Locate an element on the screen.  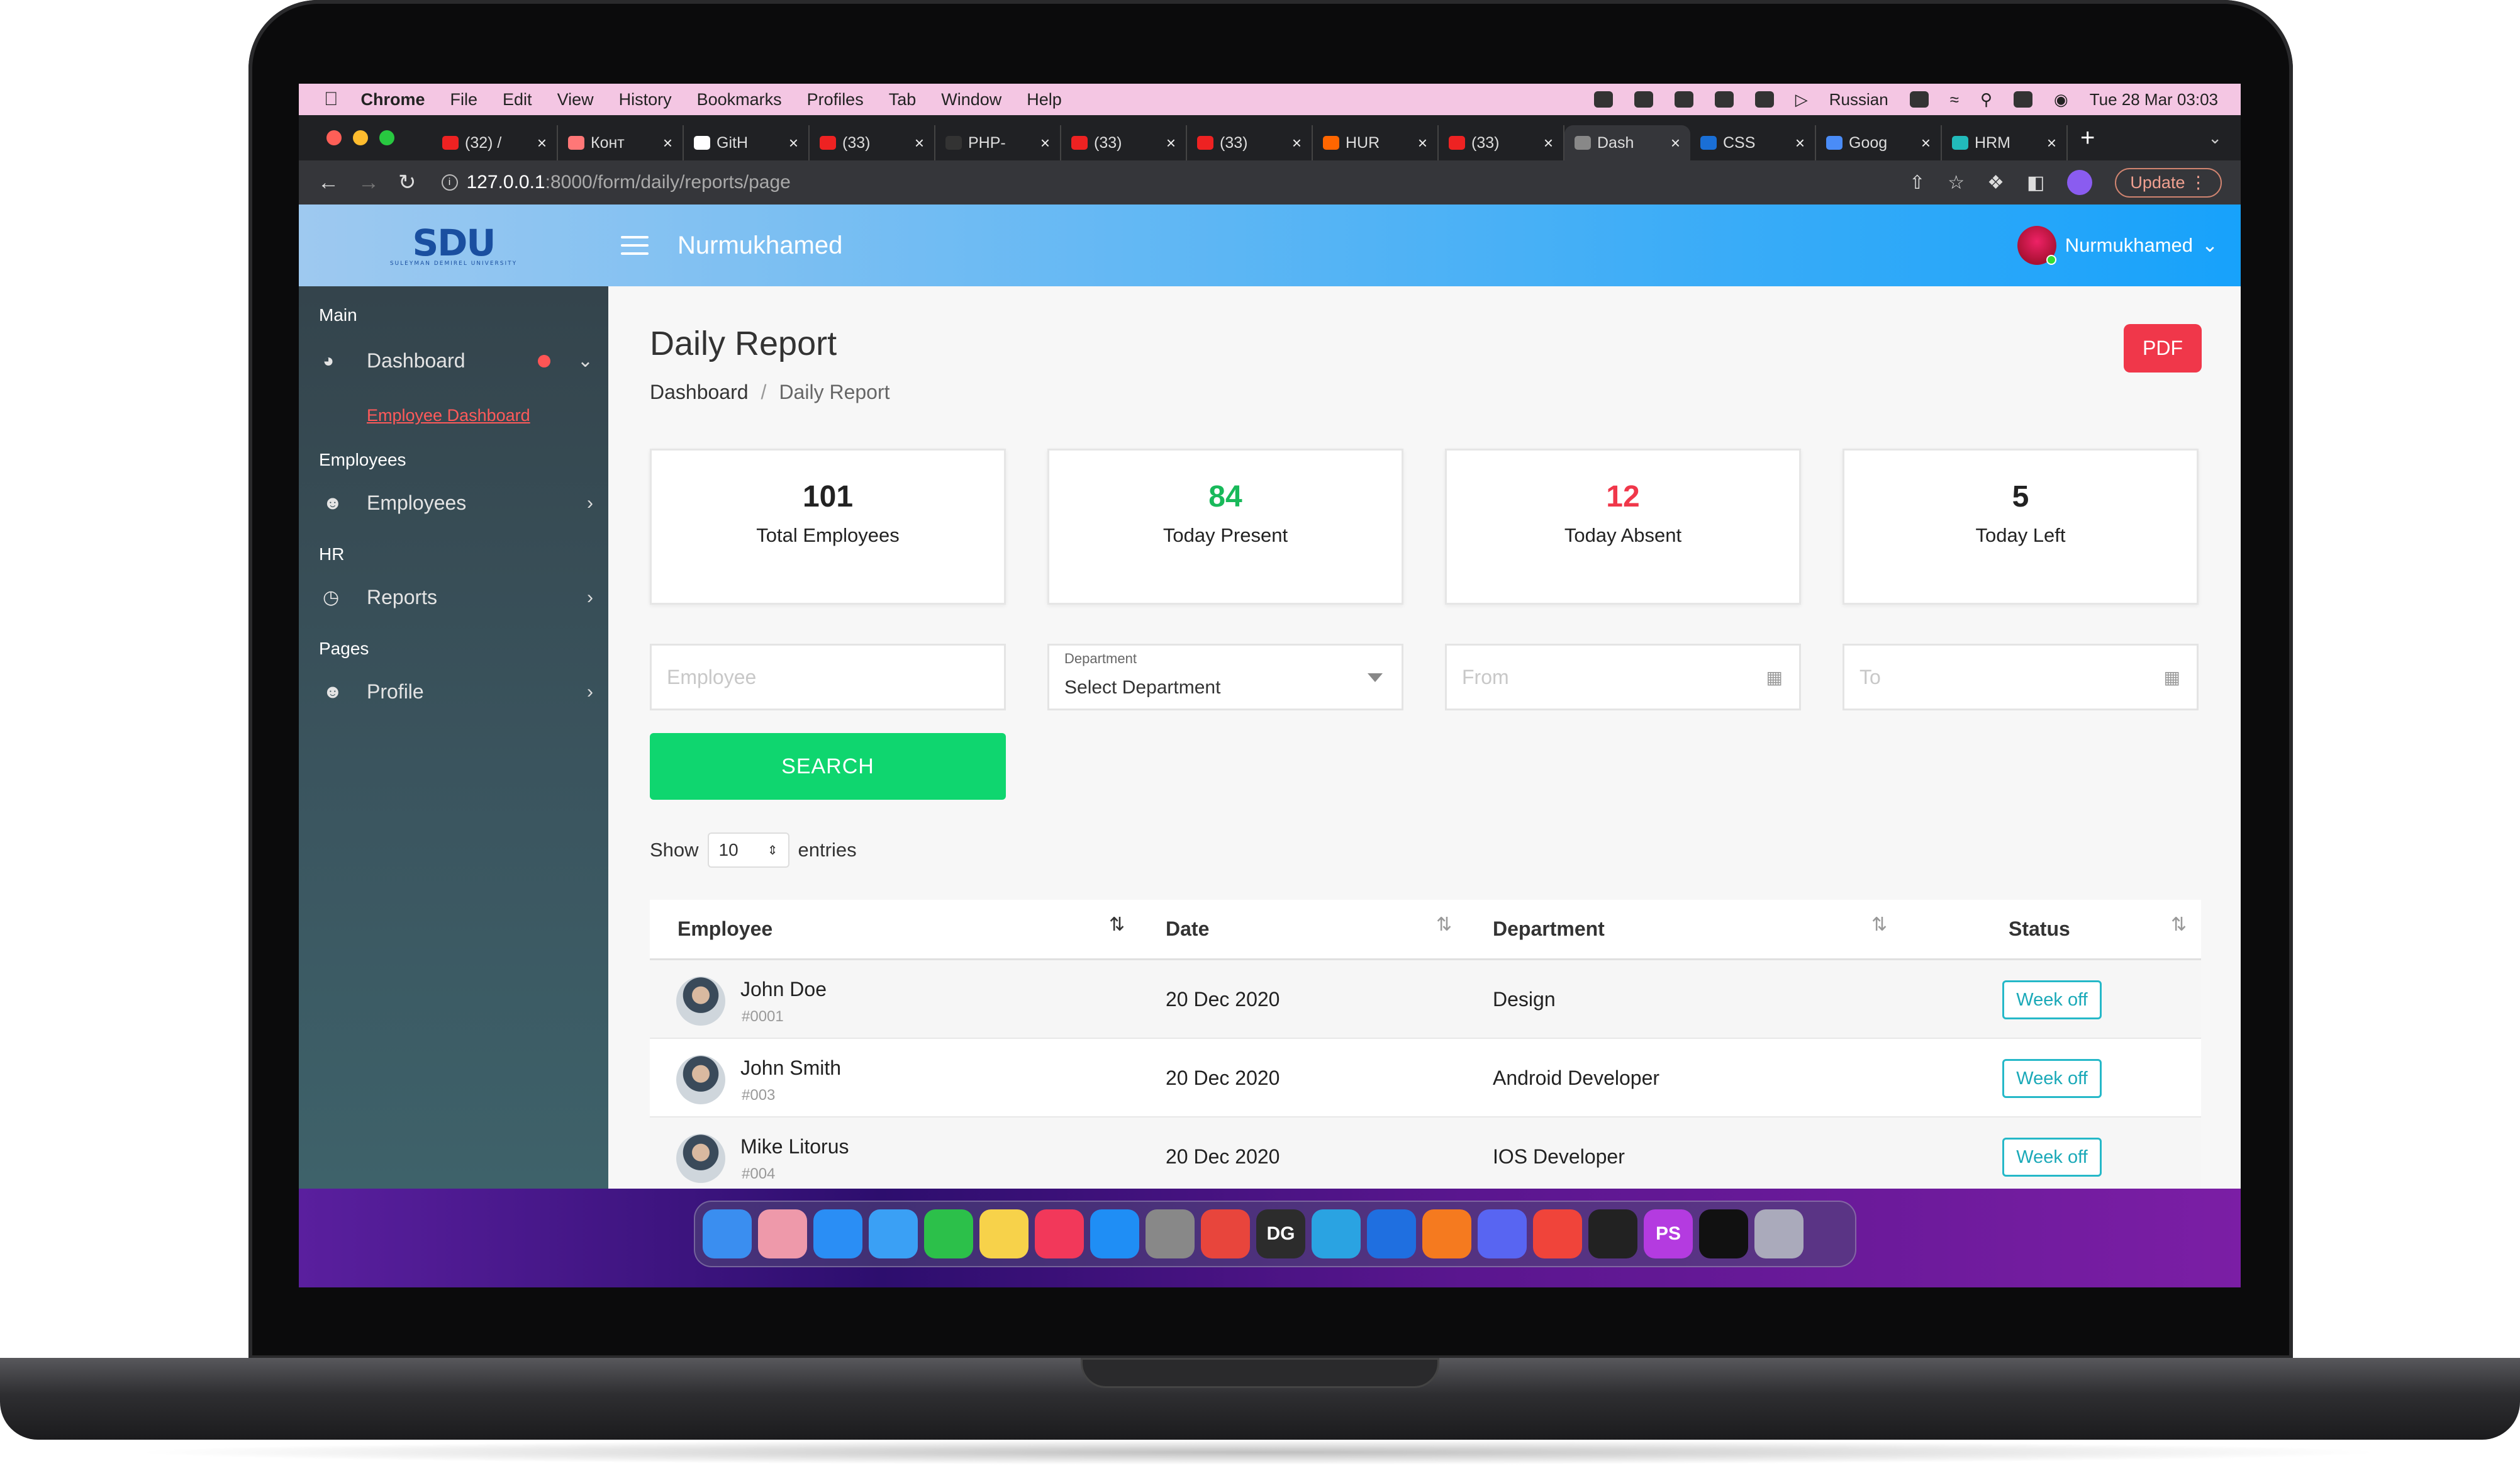
finder-icon is located at coordinates (727, 1233).